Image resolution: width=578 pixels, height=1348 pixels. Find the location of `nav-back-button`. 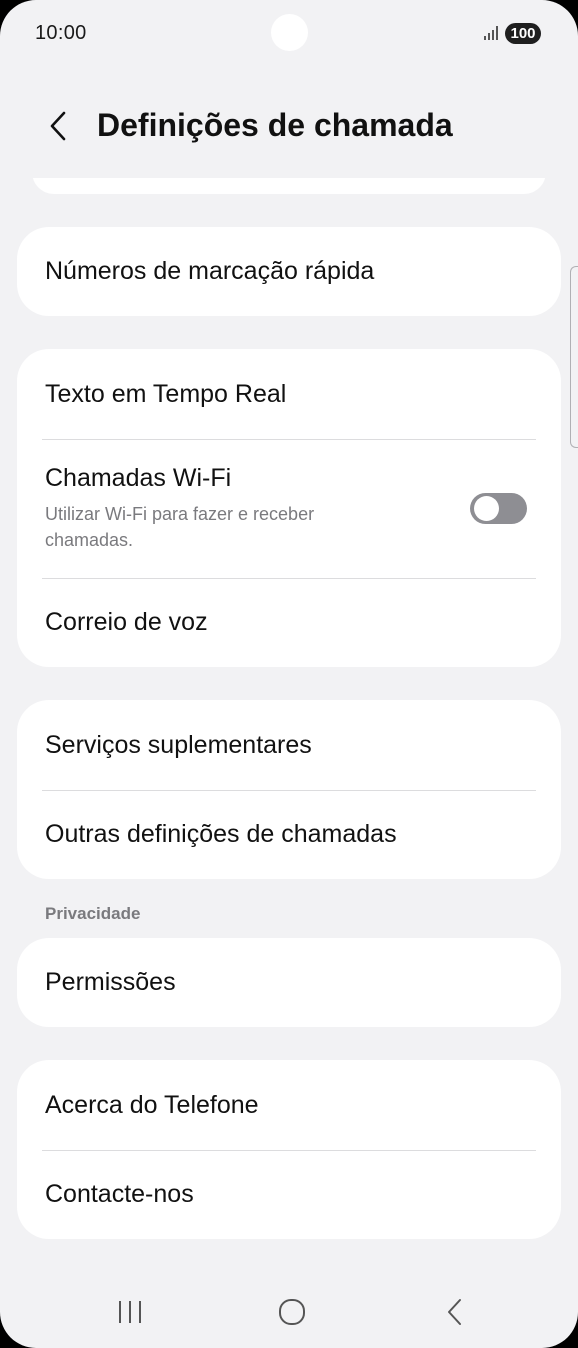

nav-back-button is located at coordinates (455, 1312).